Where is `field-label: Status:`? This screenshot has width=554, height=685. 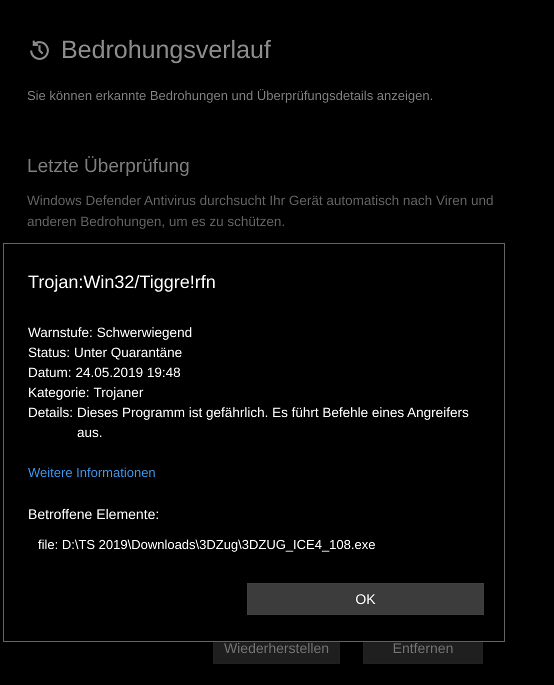 field-label: Status: is located at coordinates (49, 353).